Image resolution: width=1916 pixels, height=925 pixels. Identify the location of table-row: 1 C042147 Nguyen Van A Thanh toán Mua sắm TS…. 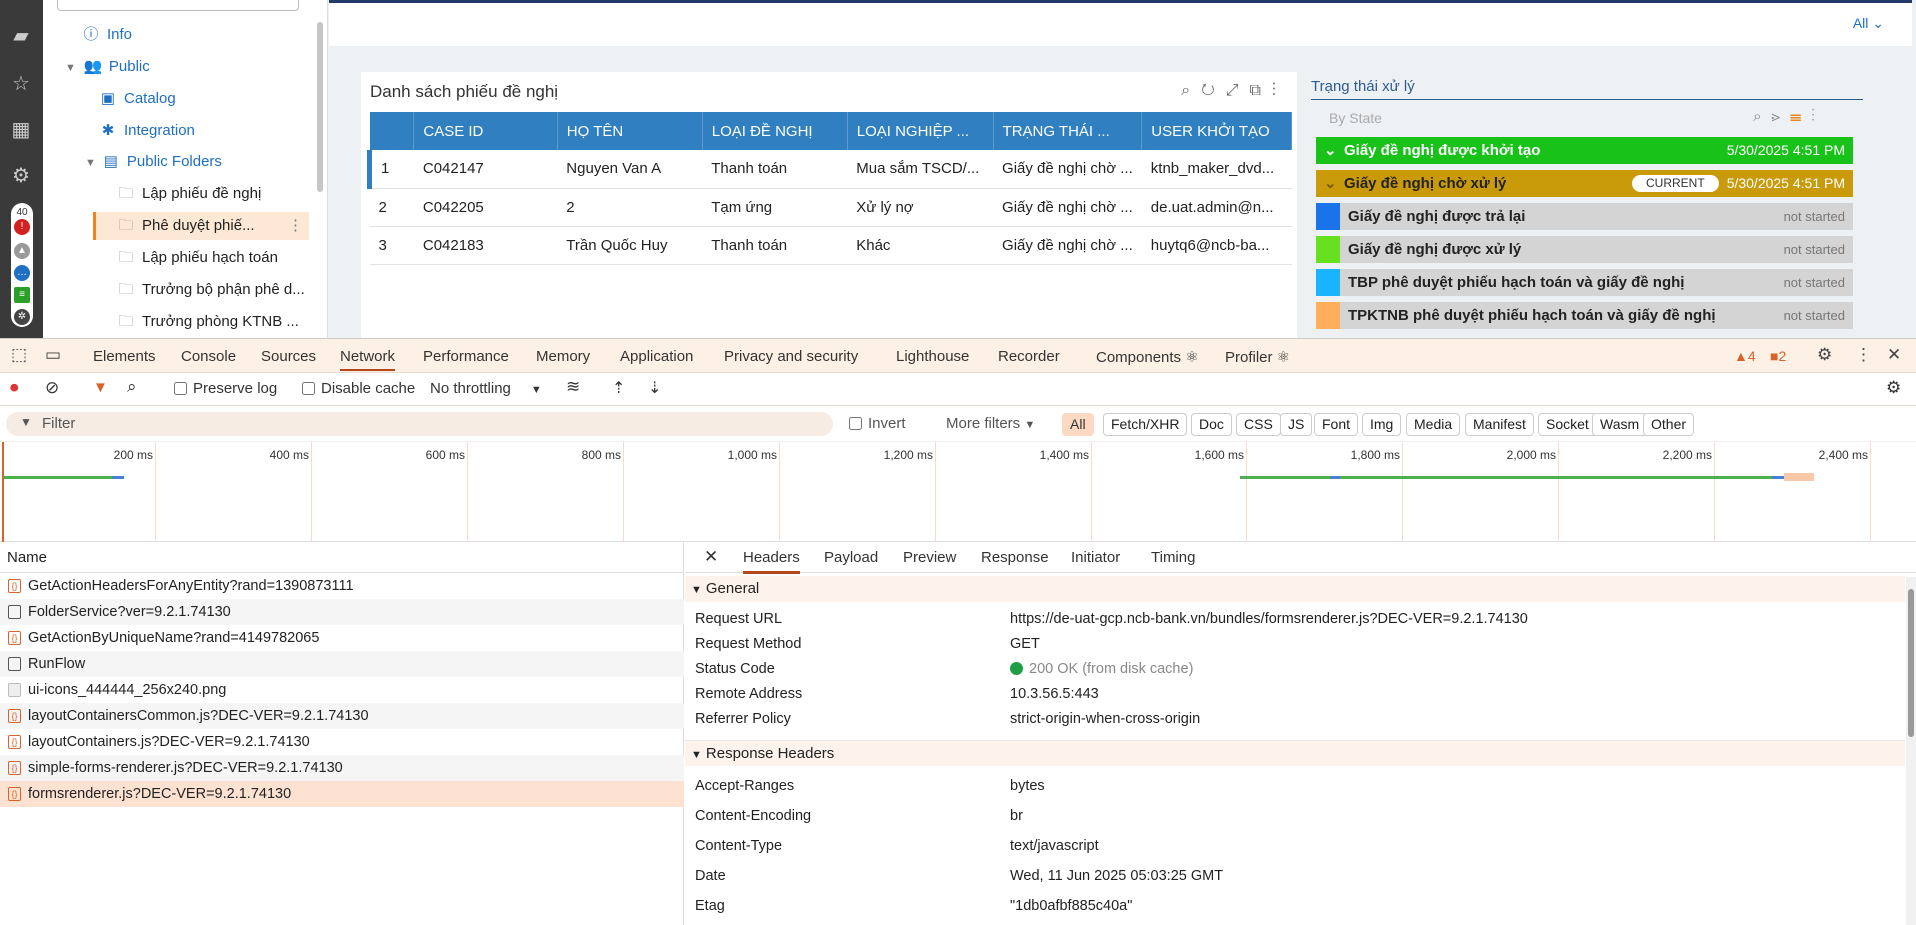
(829, 169).